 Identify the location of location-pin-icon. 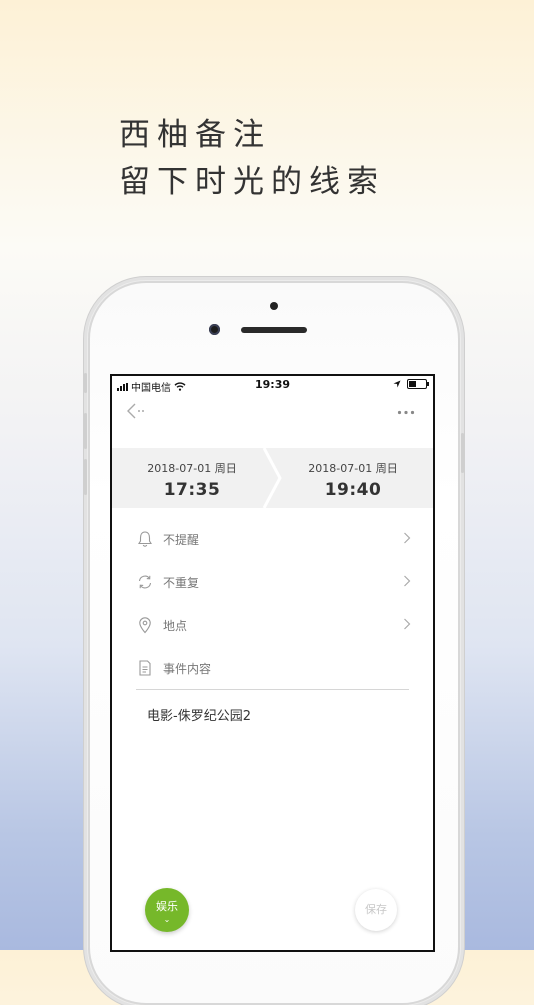
(145, 625).